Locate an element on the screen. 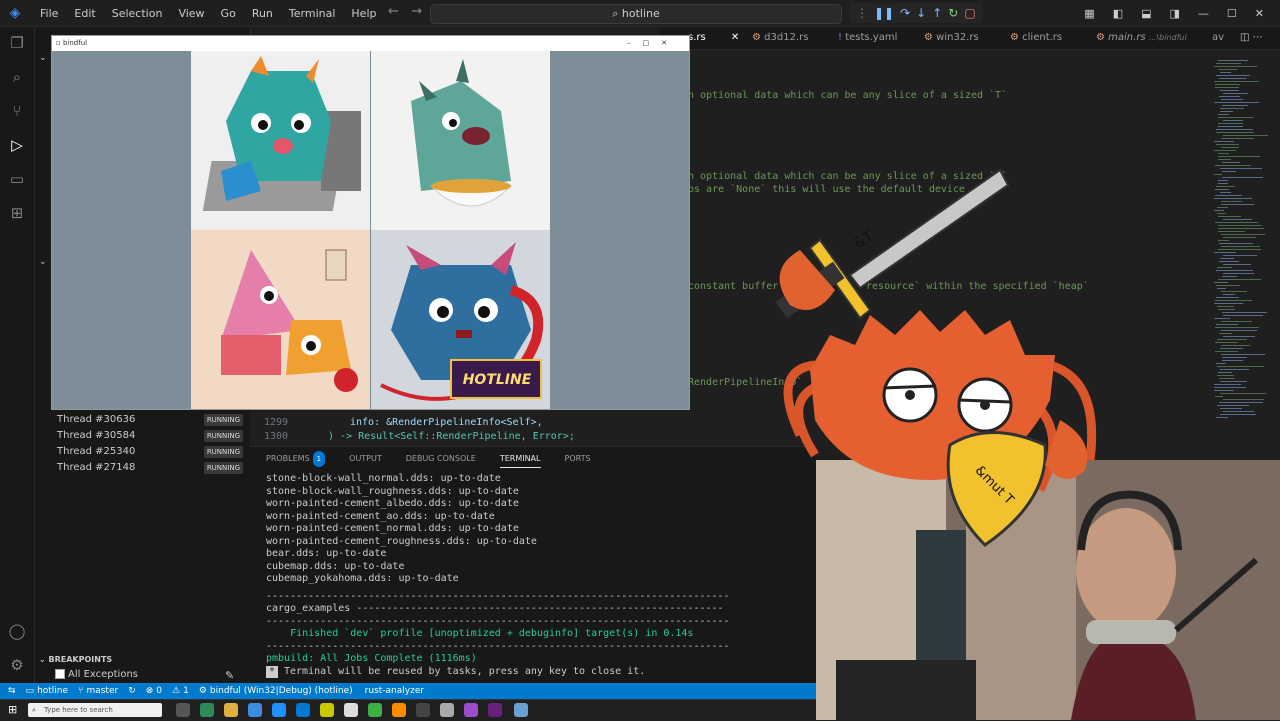 The image size is (1280, 721). menu-file: File is located at coordinates (49, 13).